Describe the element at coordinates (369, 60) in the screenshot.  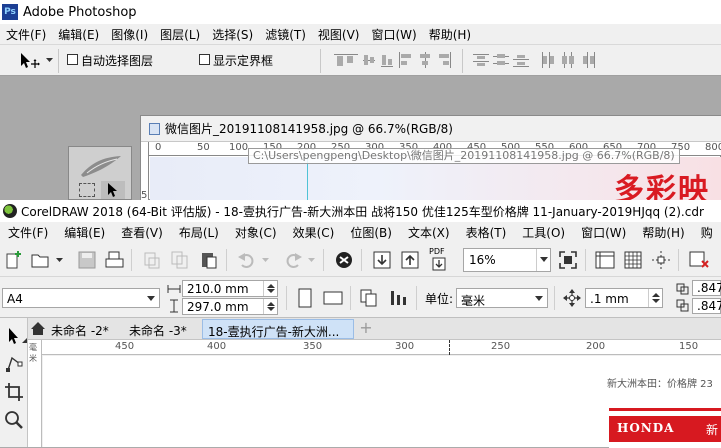
I see `align-vcenter-icon` at that location.